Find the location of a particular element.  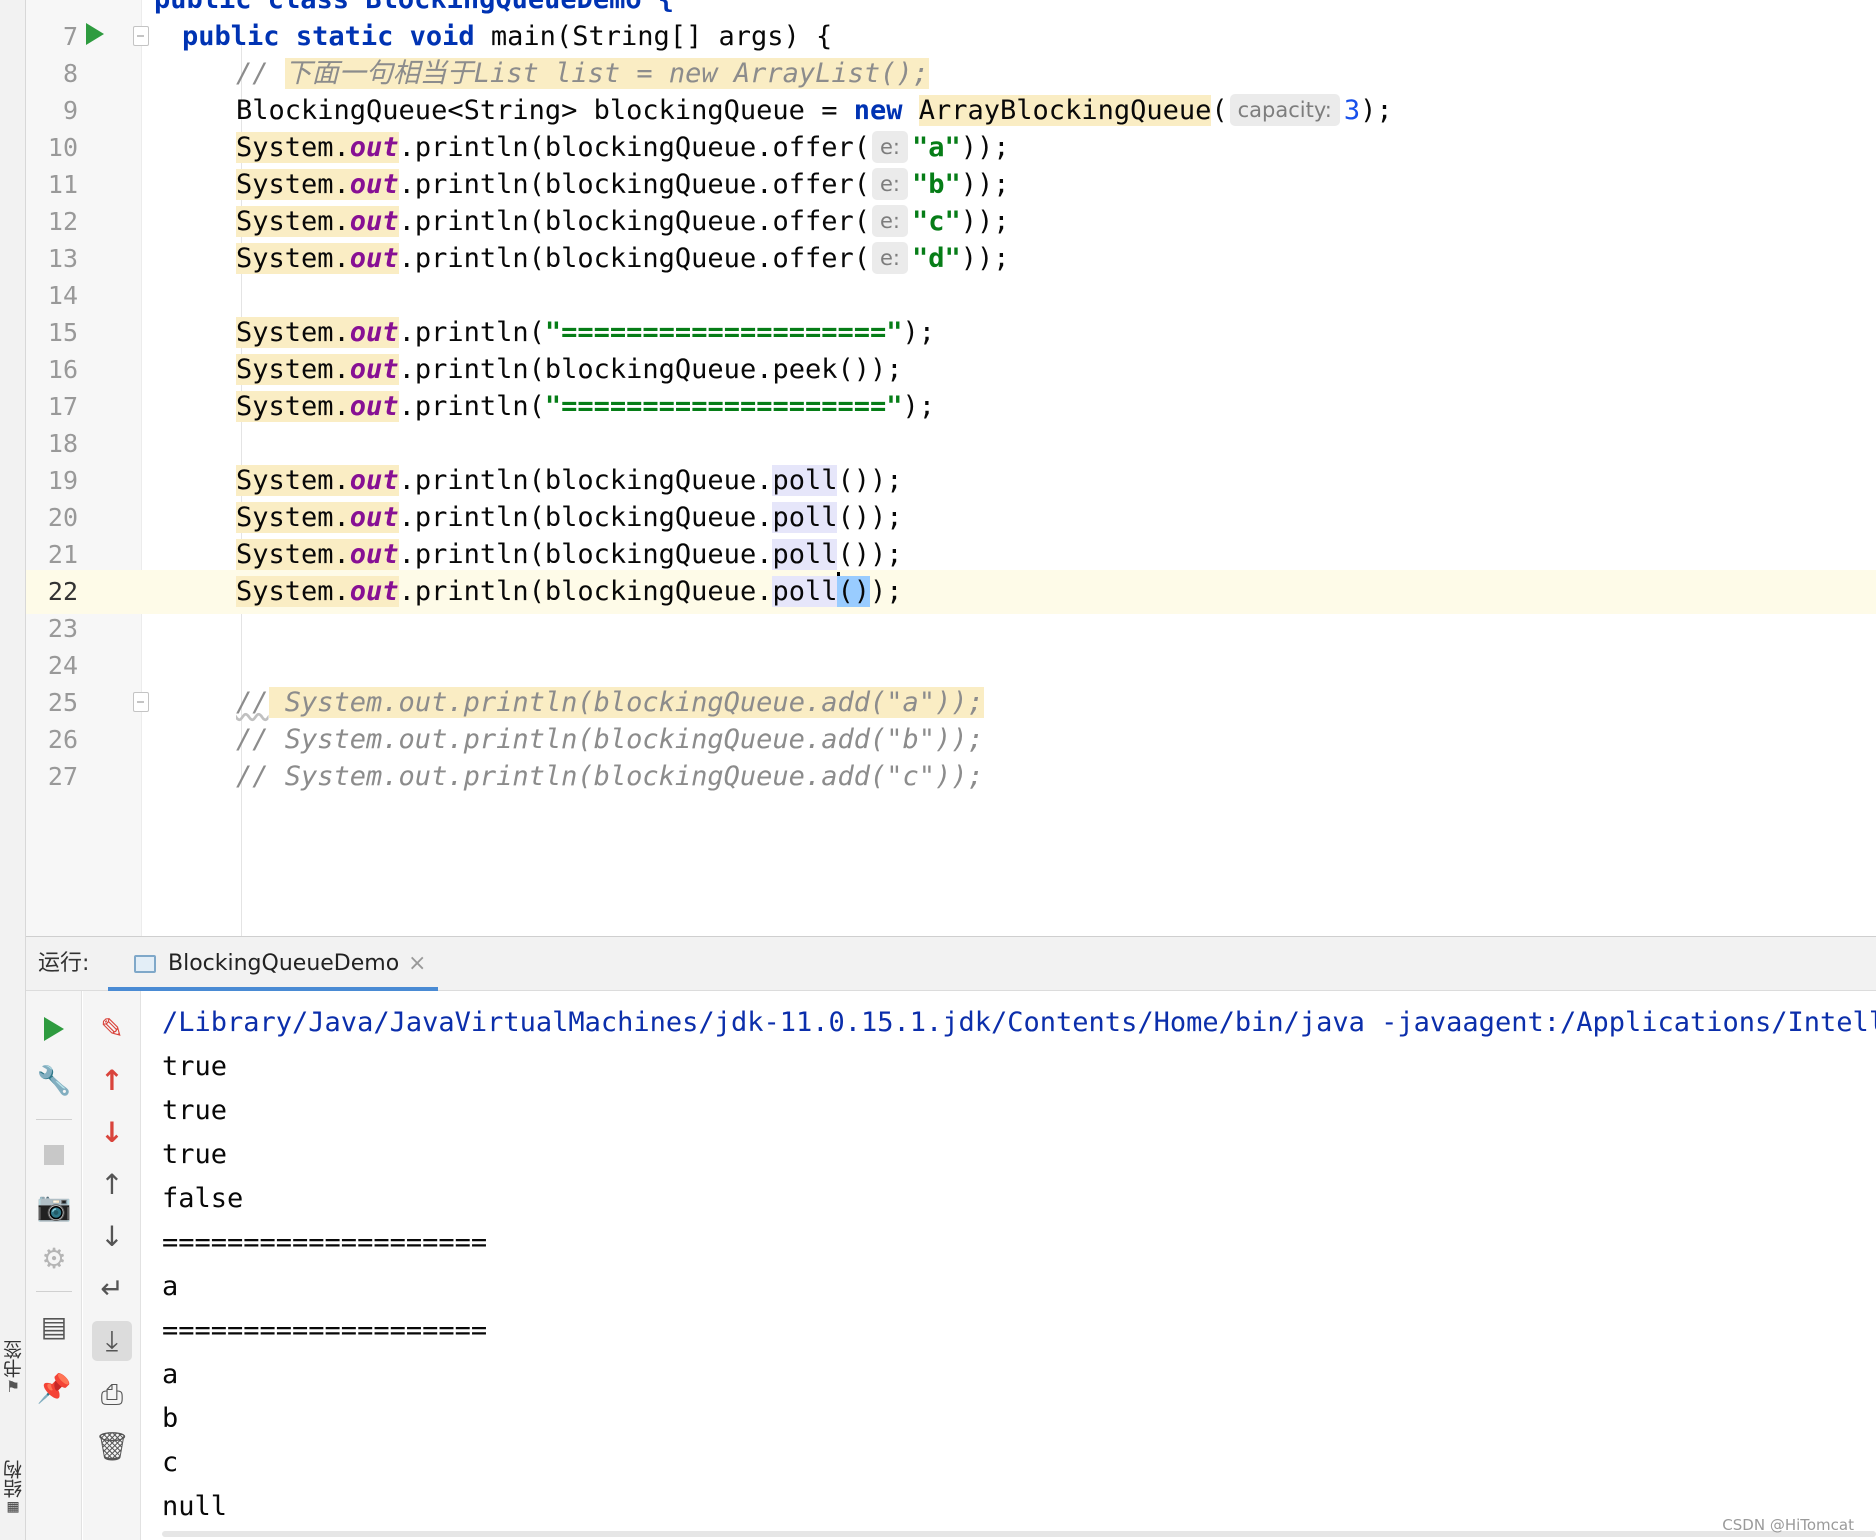

run-config-tab: BlockingQueueDemo × is located at coordinates (273, 964).